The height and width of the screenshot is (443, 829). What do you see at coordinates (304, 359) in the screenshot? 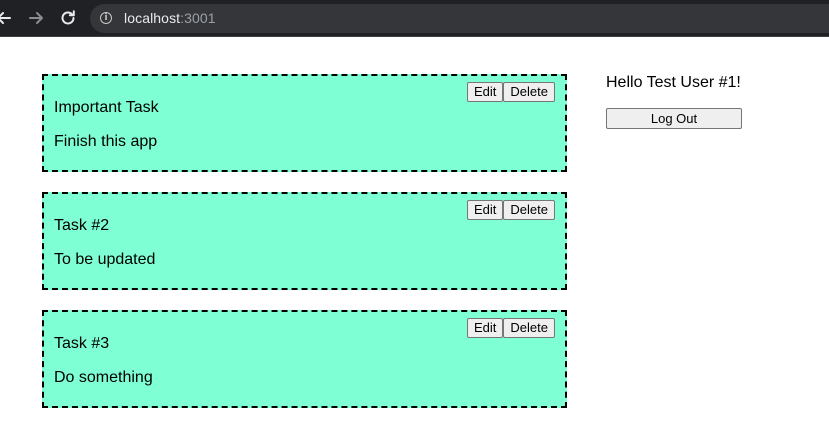
I see `task-card: Edit Delete Task #3 Do something` at bounding box center [304, 359].